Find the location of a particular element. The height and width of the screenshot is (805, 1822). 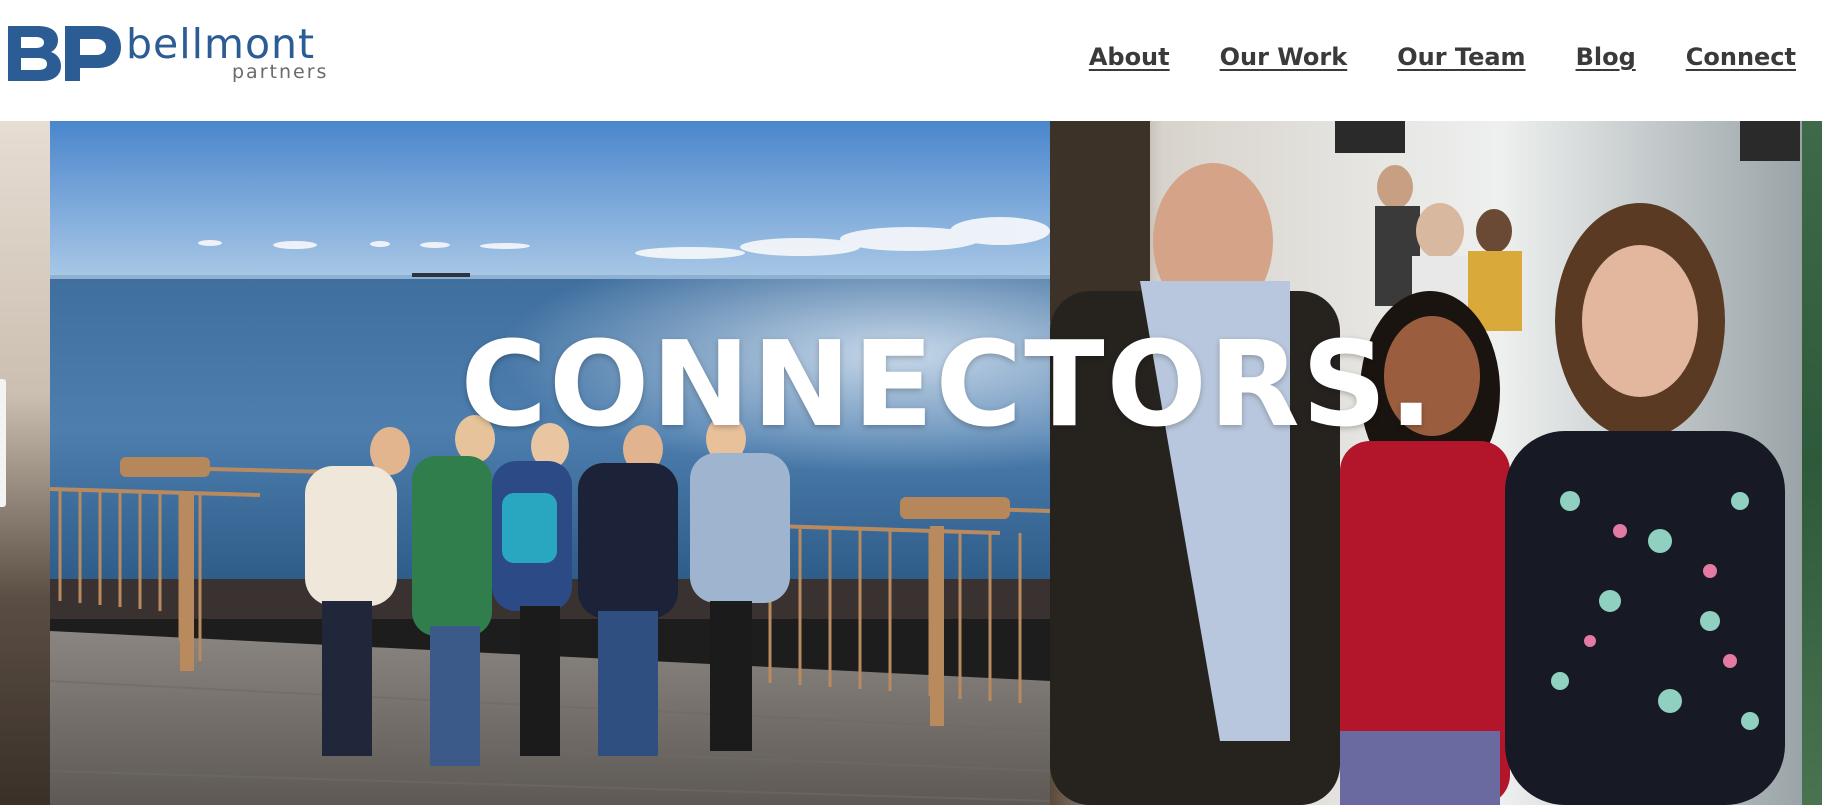

nav-our-work: Our Work is located at coordinates (1284, 57).